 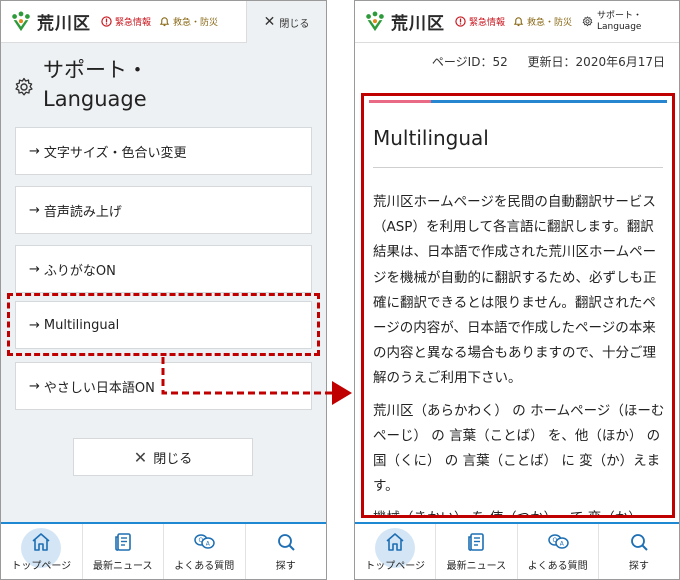 I want to click on paragraph: 機械（きかい） を 使（つか）って 変（か）, so click(x=519, y=510).